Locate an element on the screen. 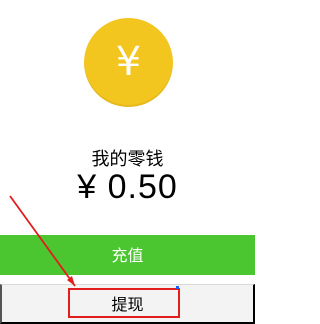 This screenshot has width=320, height=324. yuan-coin-icon: ¥ is located at coordinates (128, 62).